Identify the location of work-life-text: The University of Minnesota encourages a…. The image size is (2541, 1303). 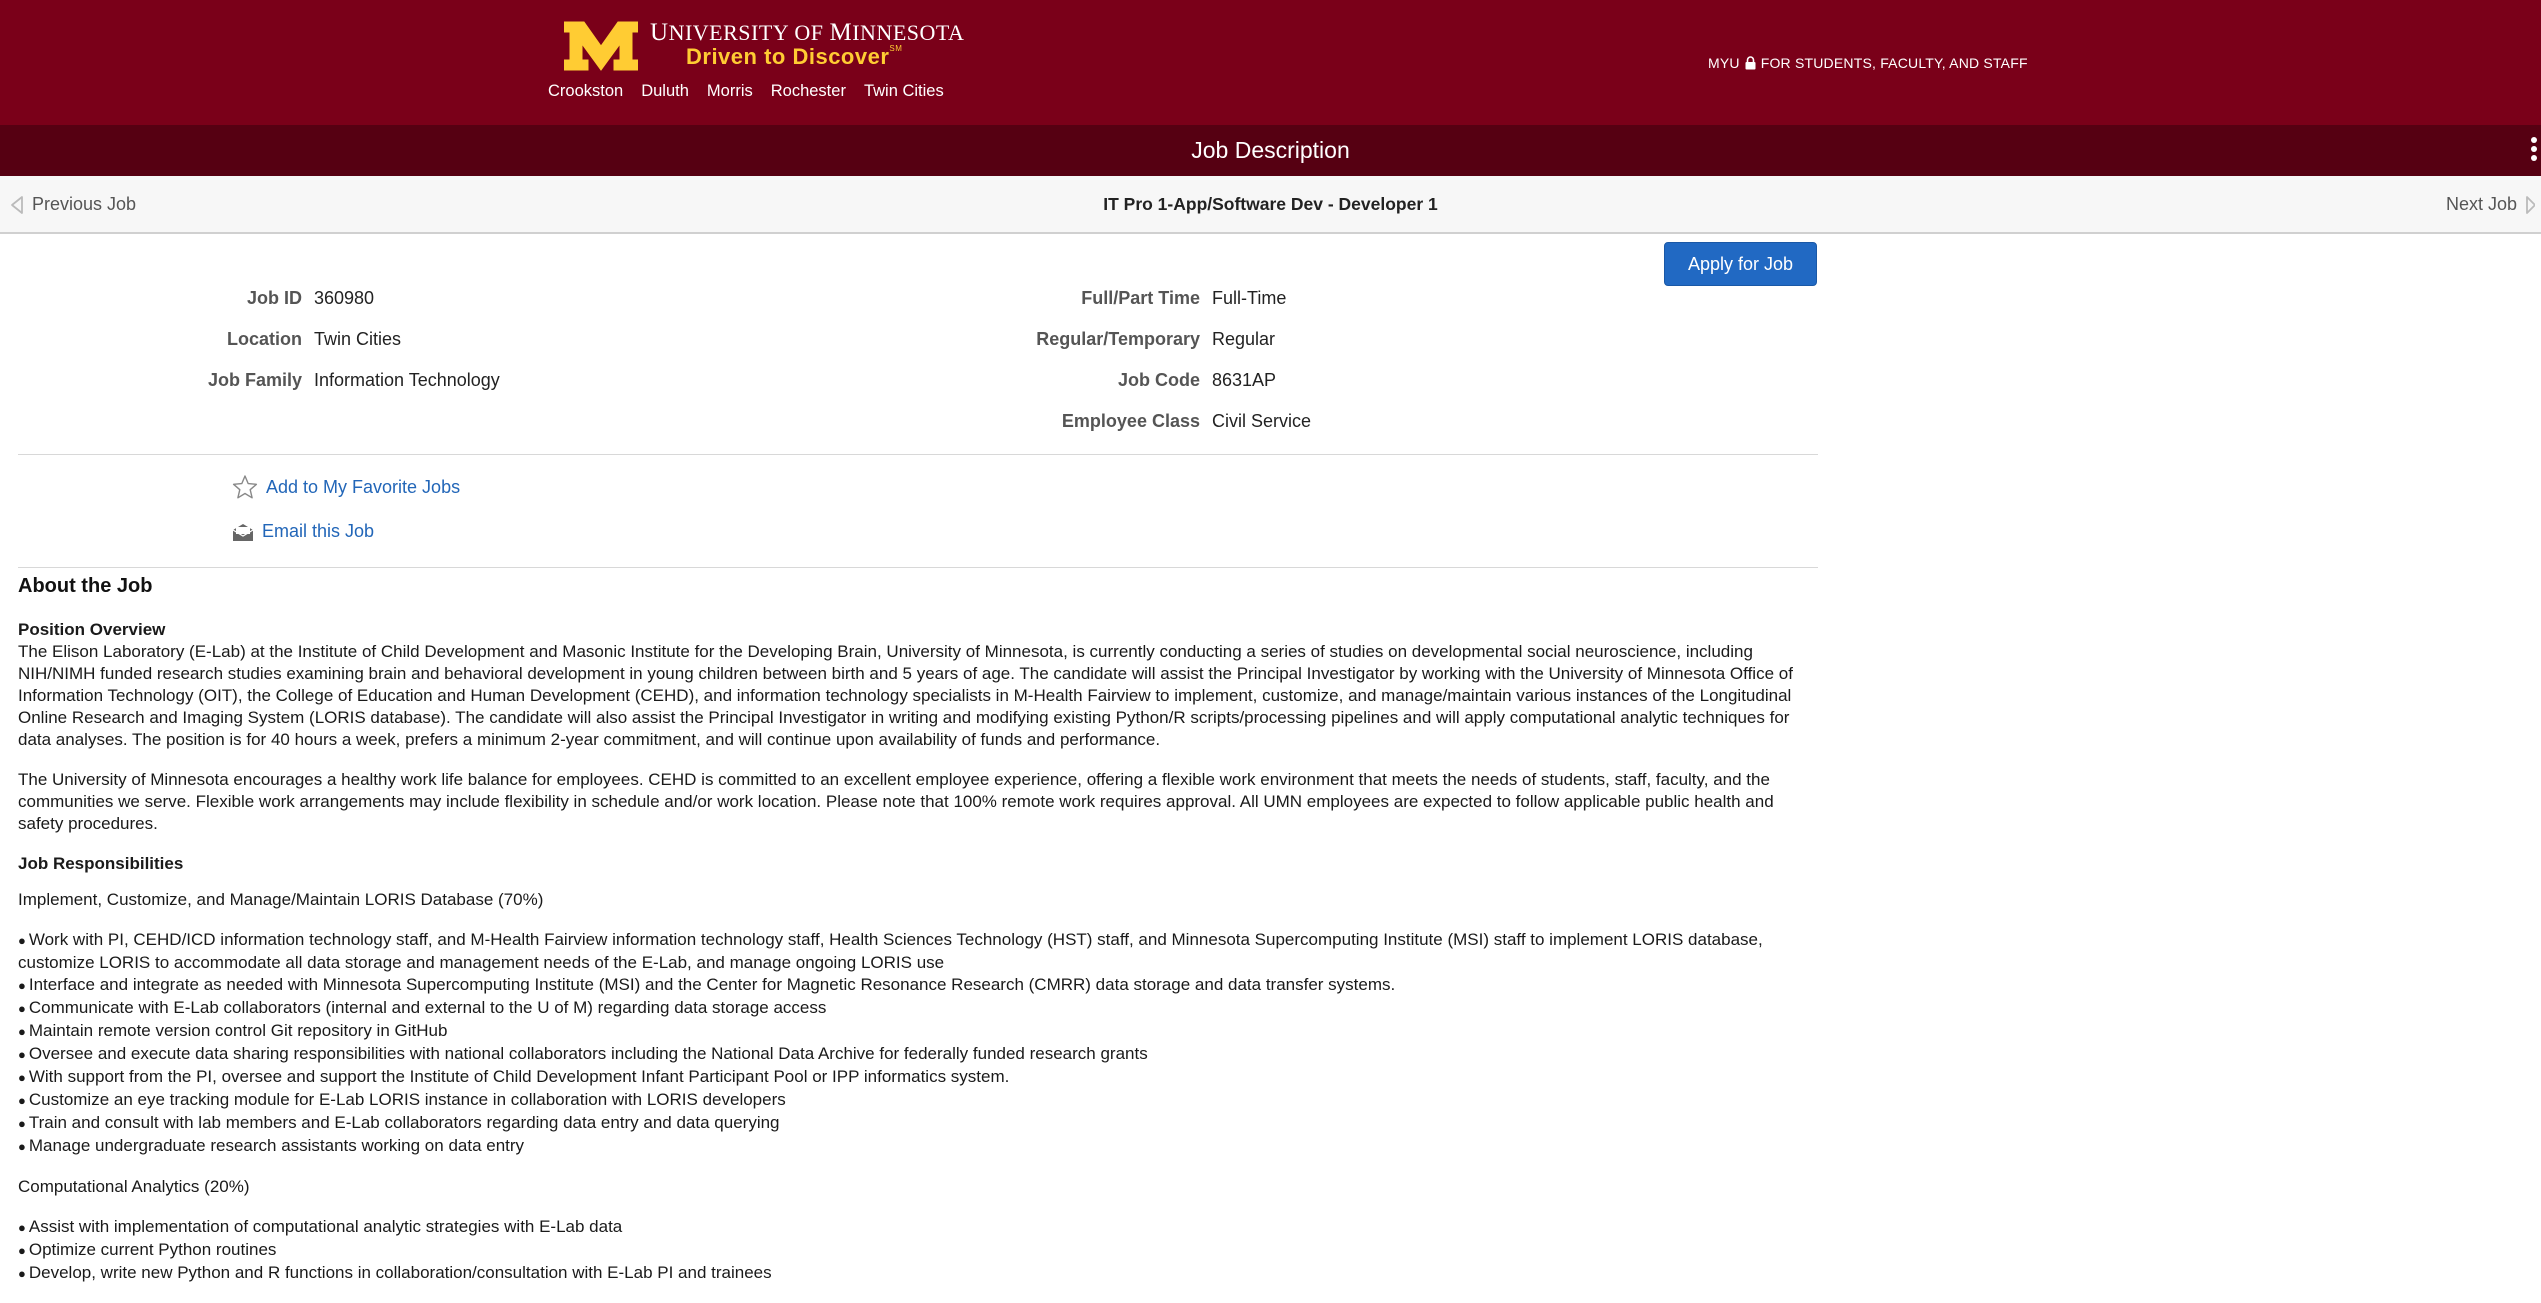
(896, 801).